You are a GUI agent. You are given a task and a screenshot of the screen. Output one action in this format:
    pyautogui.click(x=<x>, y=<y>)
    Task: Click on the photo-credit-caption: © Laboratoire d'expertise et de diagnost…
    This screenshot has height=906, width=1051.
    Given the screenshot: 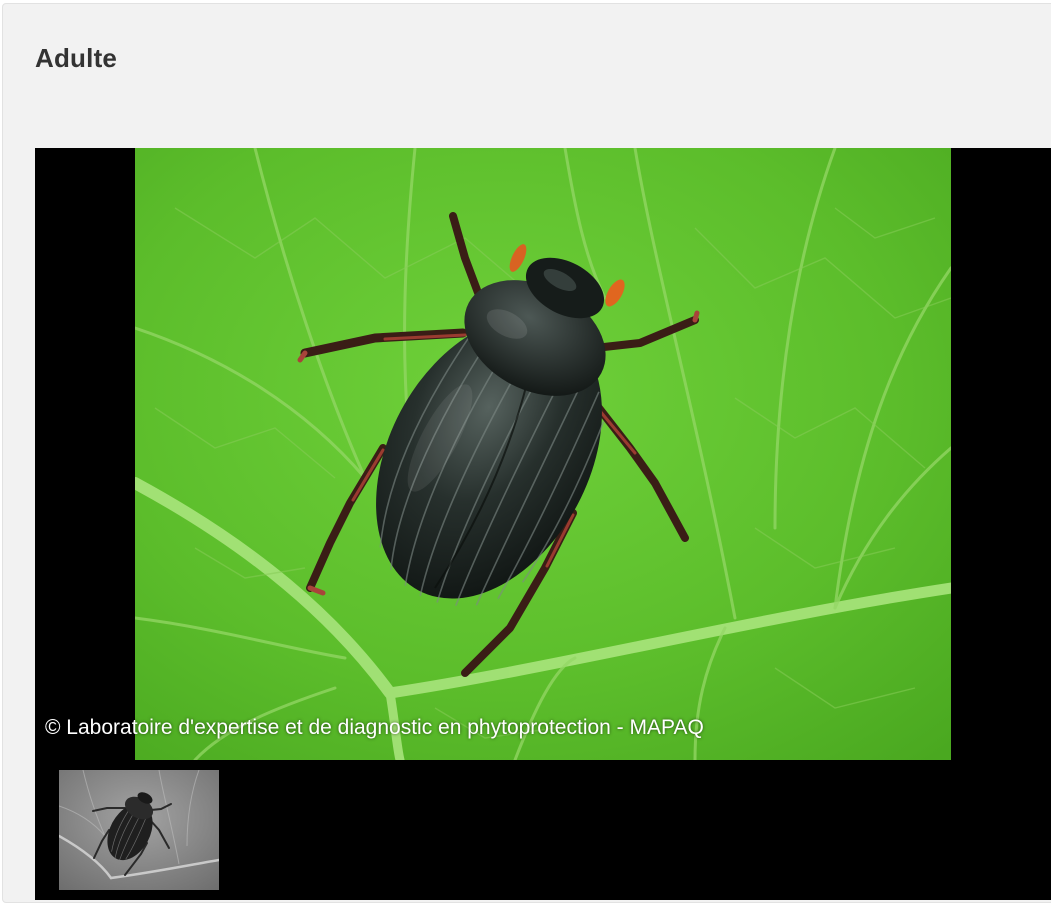 What is the action you would take?
    pyautogui.click(x=374, y=727)
    